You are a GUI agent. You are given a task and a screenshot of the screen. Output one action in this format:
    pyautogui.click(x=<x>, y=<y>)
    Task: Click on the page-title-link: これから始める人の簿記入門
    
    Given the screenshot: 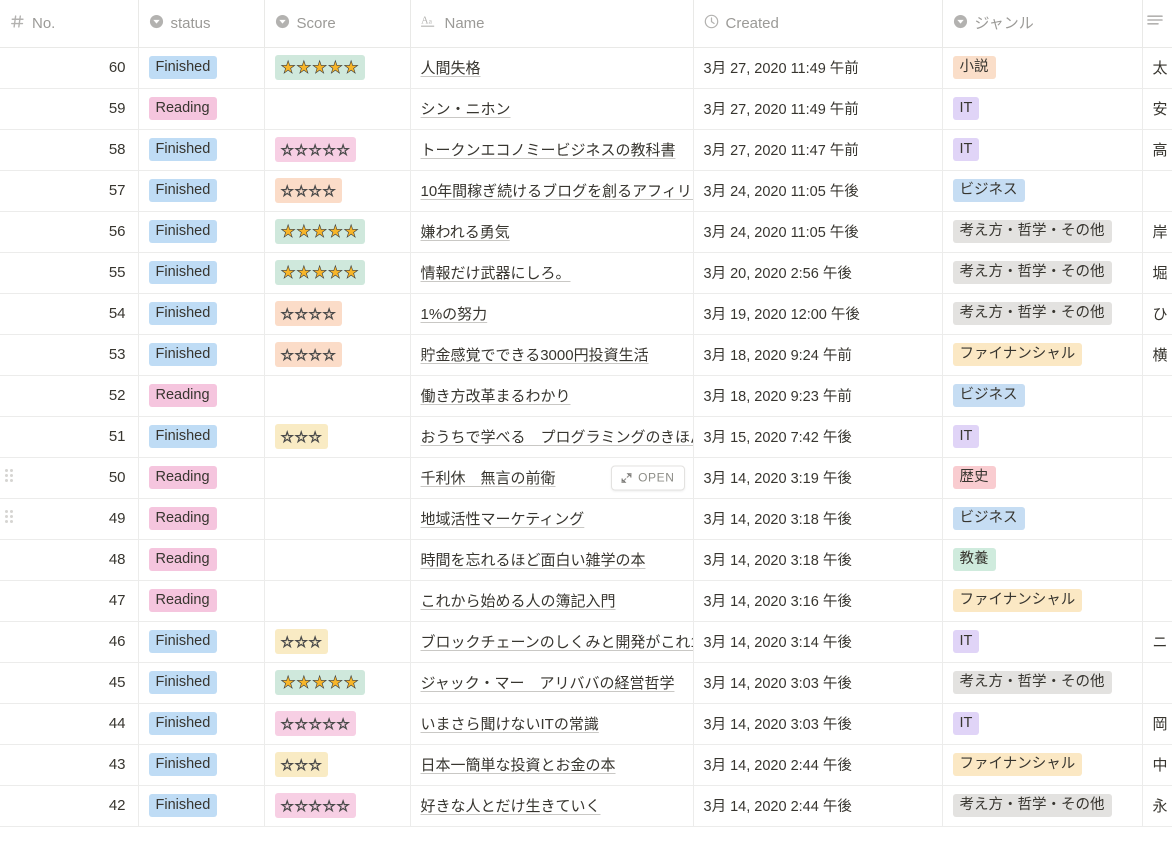 What is the action you would take?
    pyautogui.click(x=518, y=601)
    